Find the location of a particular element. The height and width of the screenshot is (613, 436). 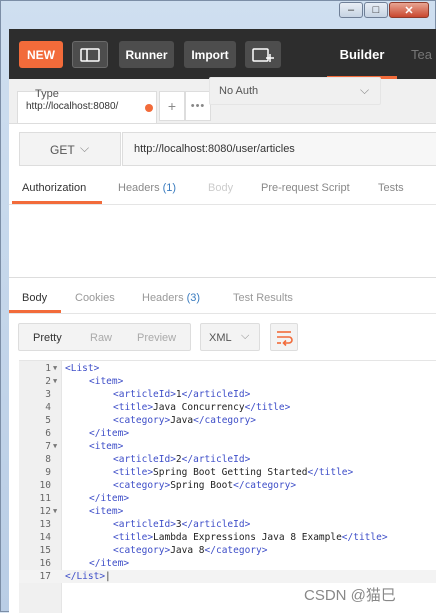

line-number: 17 is located at coordinates (45, 576).